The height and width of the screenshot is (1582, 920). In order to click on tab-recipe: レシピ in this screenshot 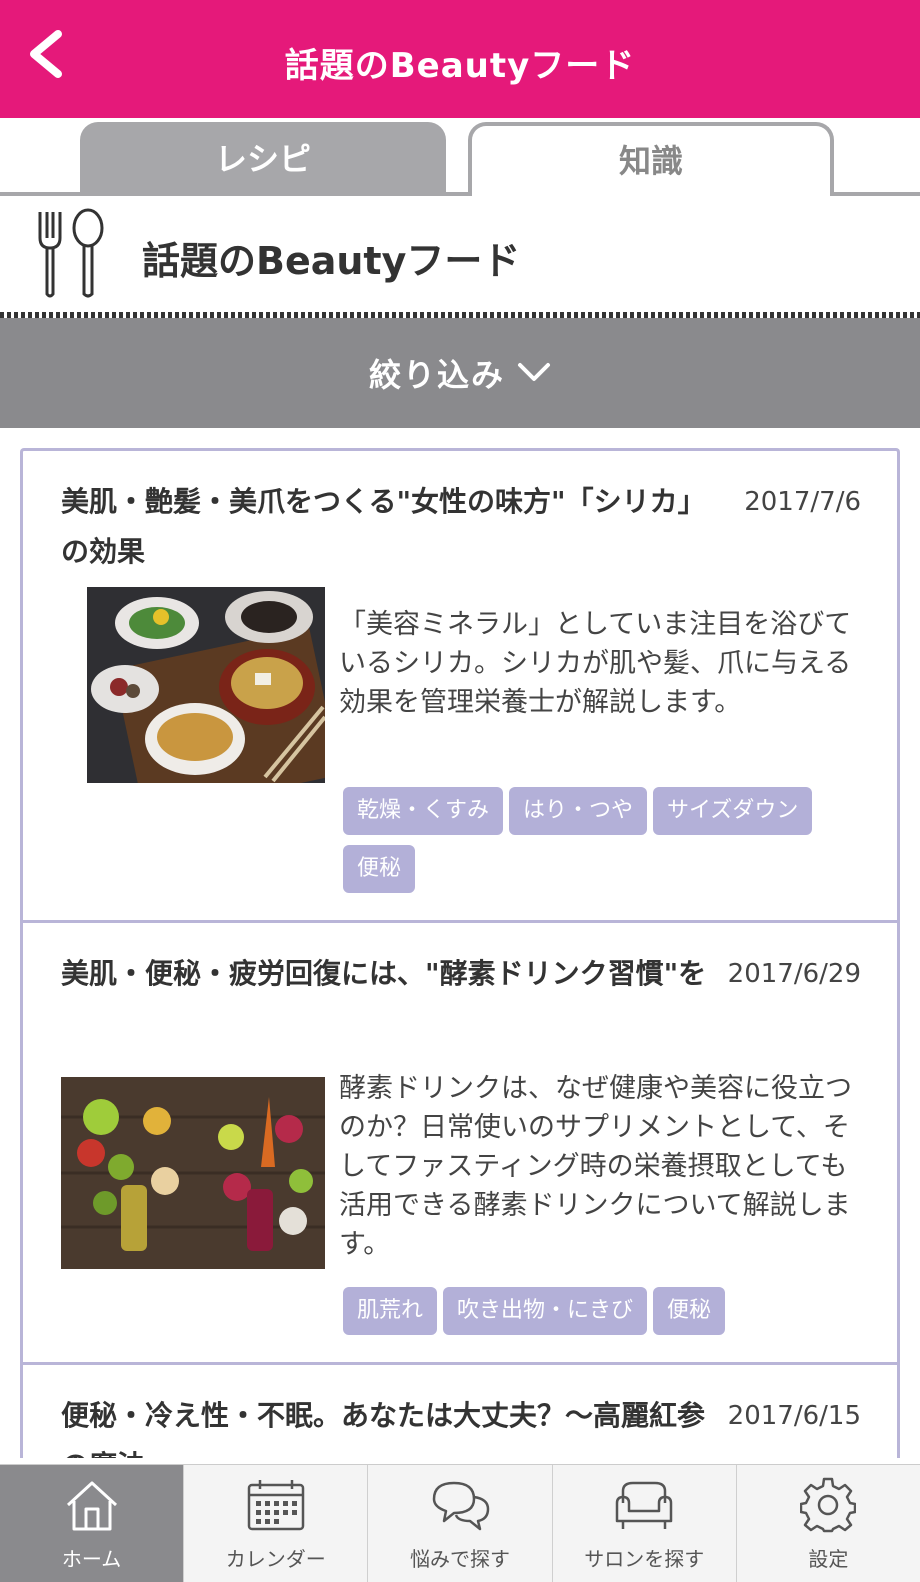, I will do `click(263, 159)`.